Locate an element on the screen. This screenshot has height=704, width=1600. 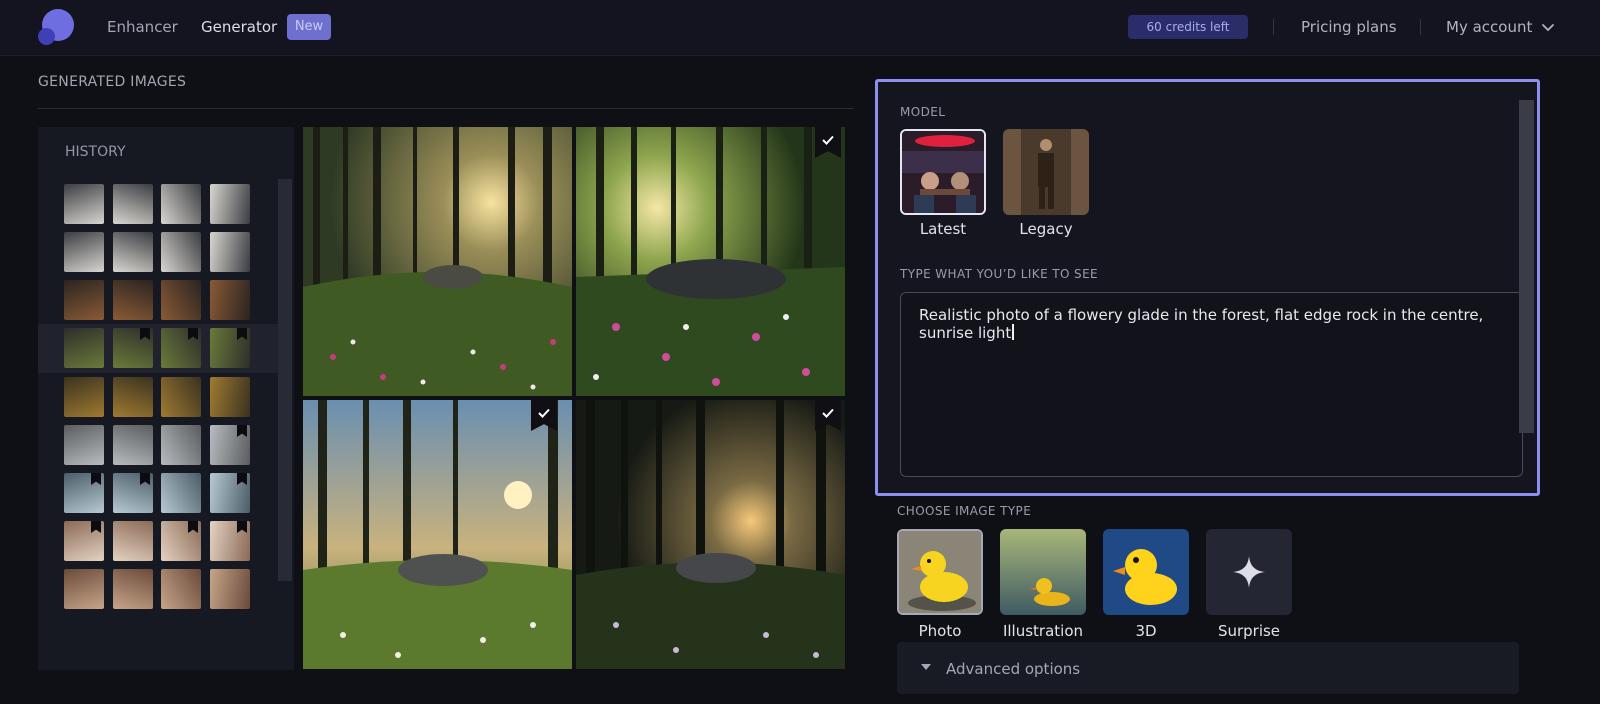
model-legacy-card is located at coordinates (1046, 172).